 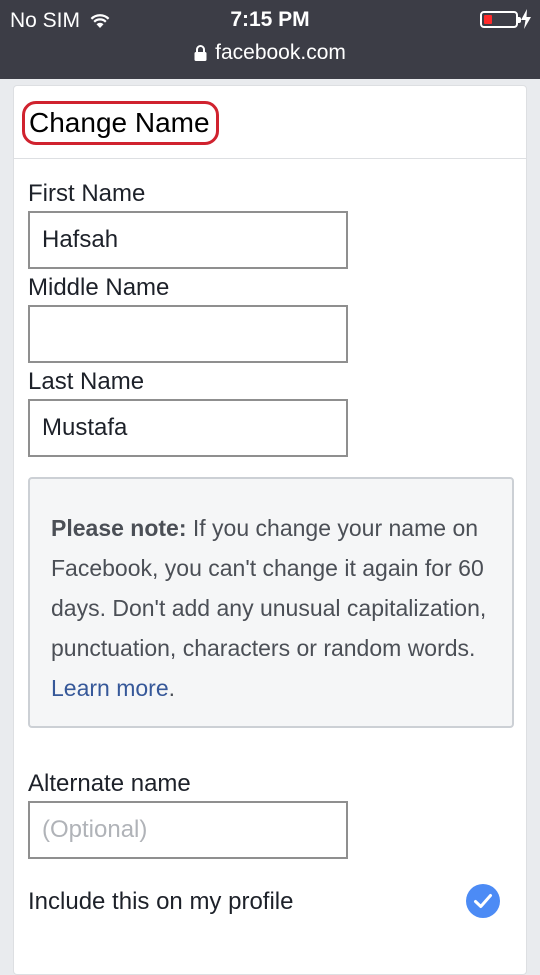 What do you see at coordinates (161, 901) in the screenshot?
I see `include-on-profile-label: Include this on my profile` at bounding box center [161, 901].